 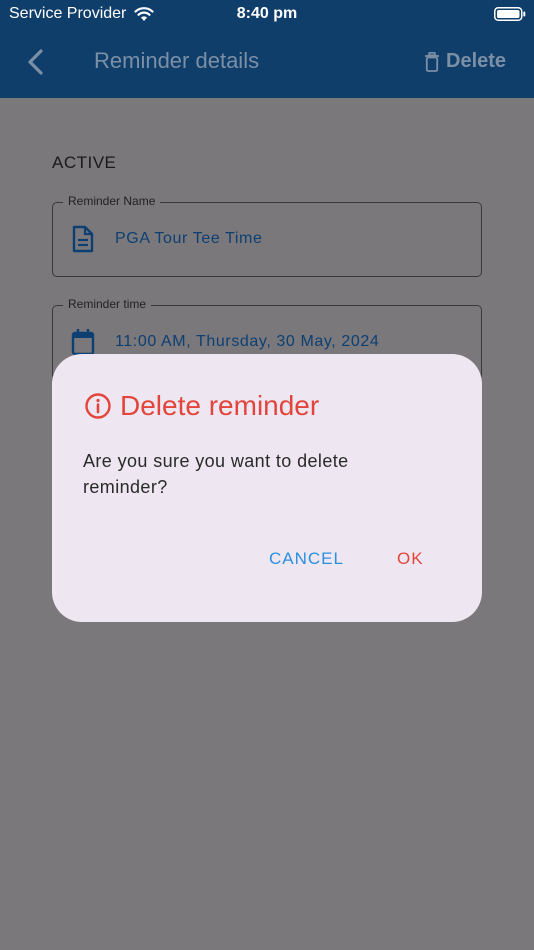 What do you see at coordinates (410, 559) in the screenshot?
I see `ok-button: OK` at bounding box center [410, 559].